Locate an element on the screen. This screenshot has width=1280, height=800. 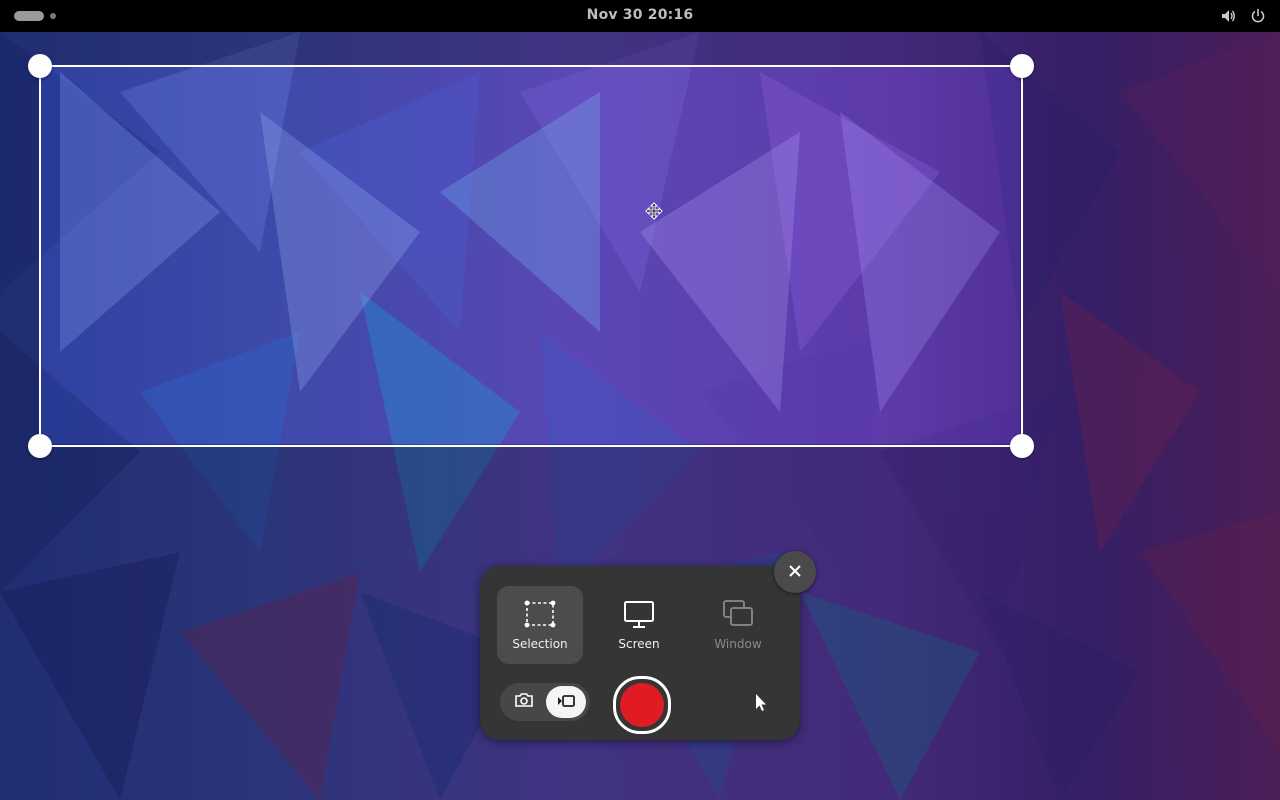
handle-bottom-left is located at coordinates (40, 446).